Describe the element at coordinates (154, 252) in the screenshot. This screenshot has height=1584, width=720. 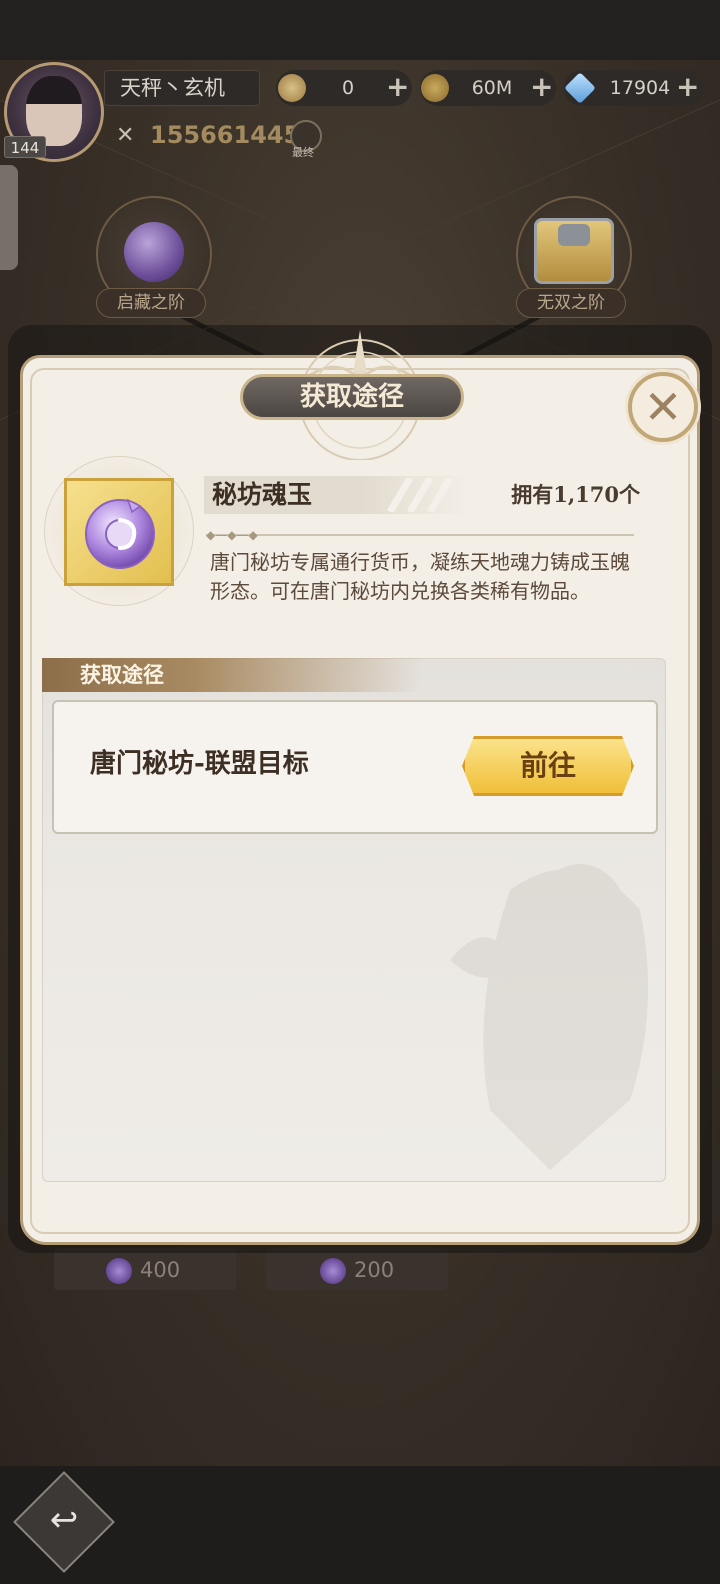
I see `purple-orb-icon` at that location.